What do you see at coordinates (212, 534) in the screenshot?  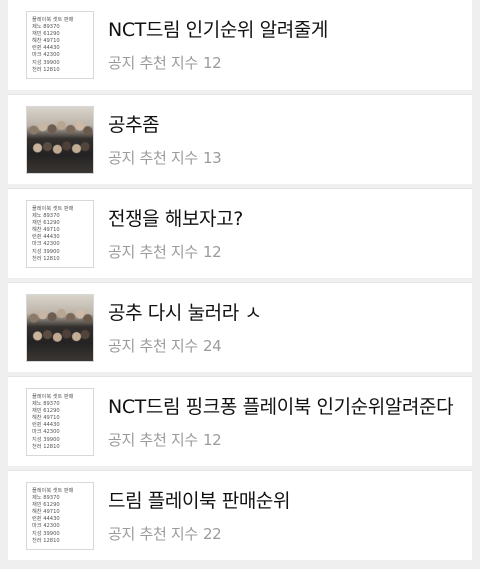 I see `recommend-count: 22` at bounding box center [212, 534].